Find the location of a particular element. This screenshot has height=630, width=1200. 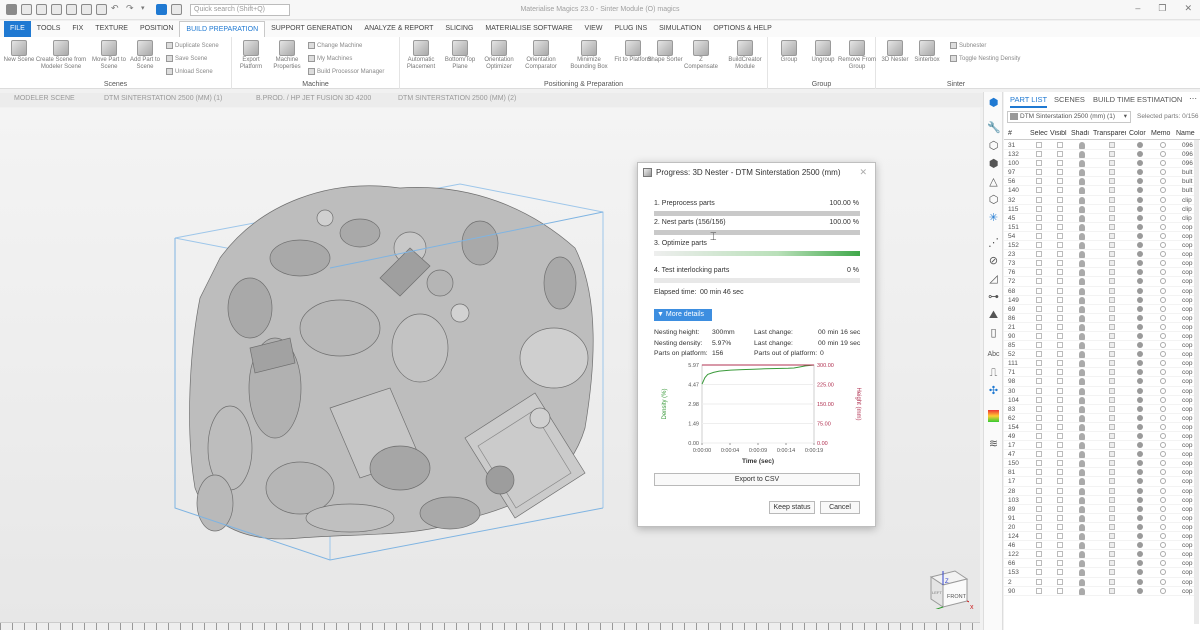

automatic-placement-button: Automatic Placement is located at coordinates (421, 54).